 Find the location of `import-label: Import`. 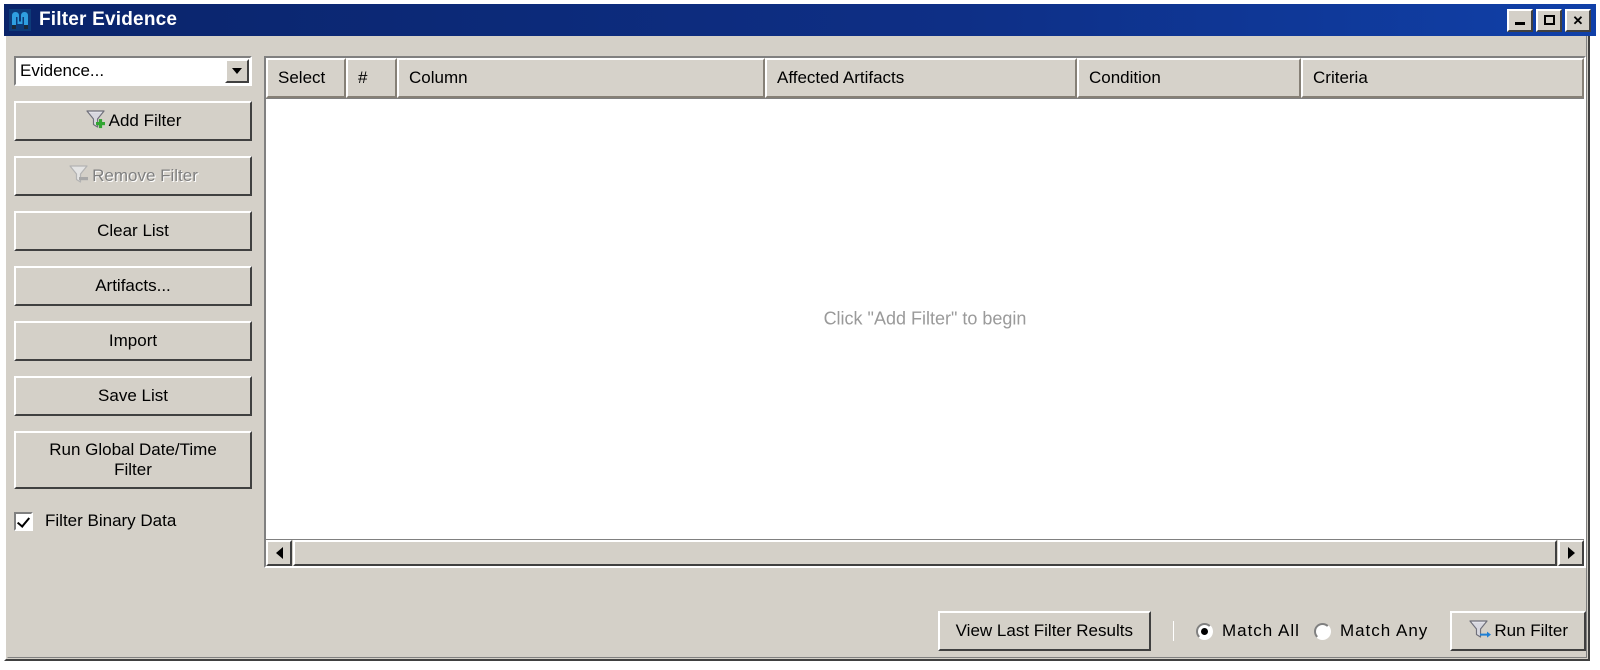

import-label: Import is located at coordinates (133, 341).